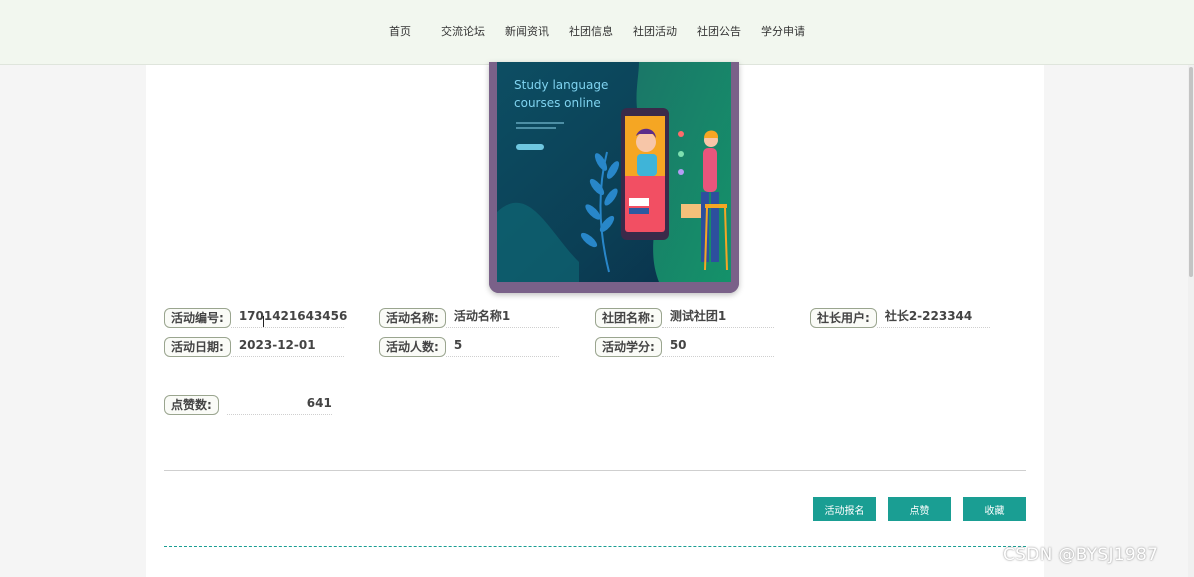  What do you see at coordinates (655, 32) in the screenshot?
I see `nav-club-activities: 社团活动` at bounding box center [655, 32].